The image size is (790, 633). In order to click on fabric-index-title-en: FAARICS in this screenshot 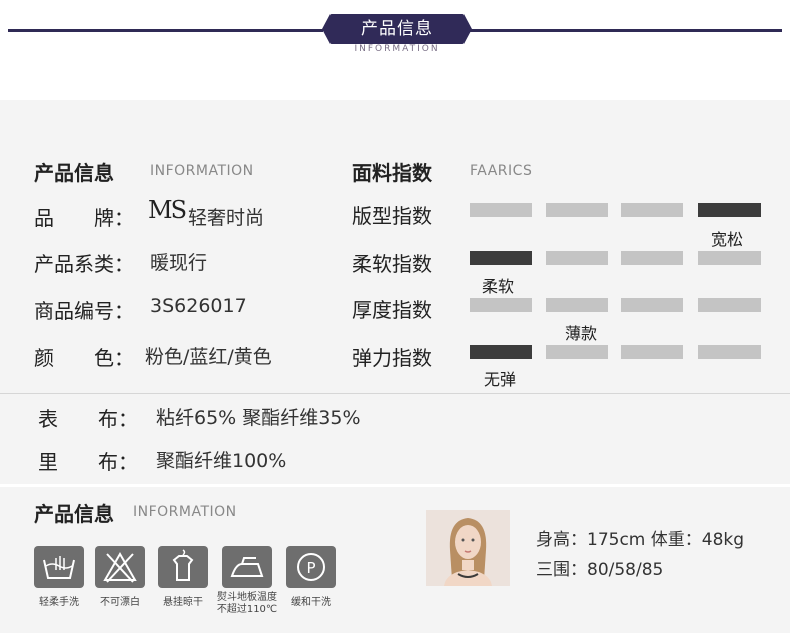, I will do `click(501, 171)`.